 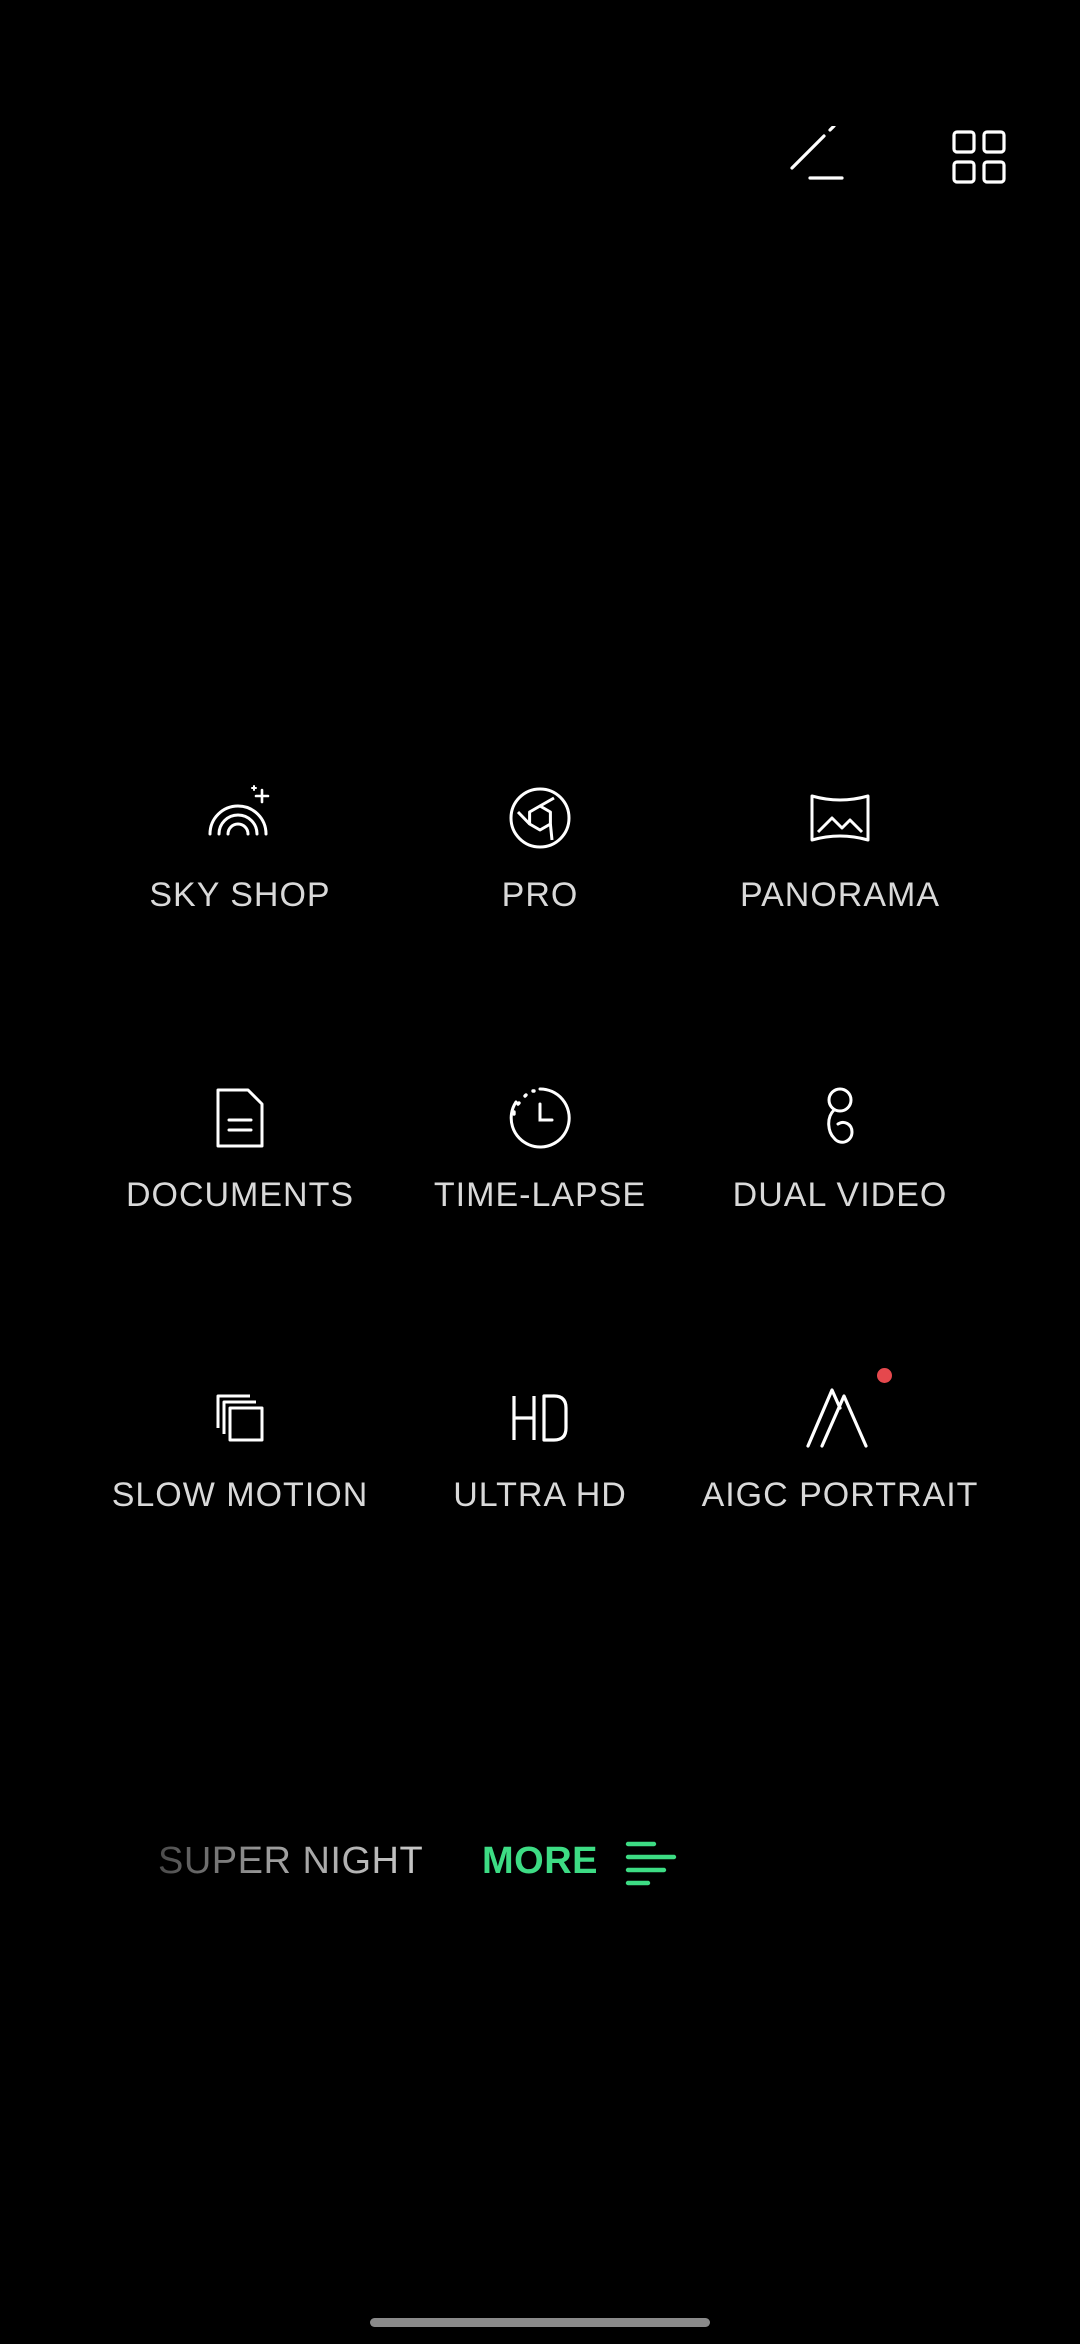 I want to click on mode-label: TIME-LAPSE, so click(x=540, y=1195).